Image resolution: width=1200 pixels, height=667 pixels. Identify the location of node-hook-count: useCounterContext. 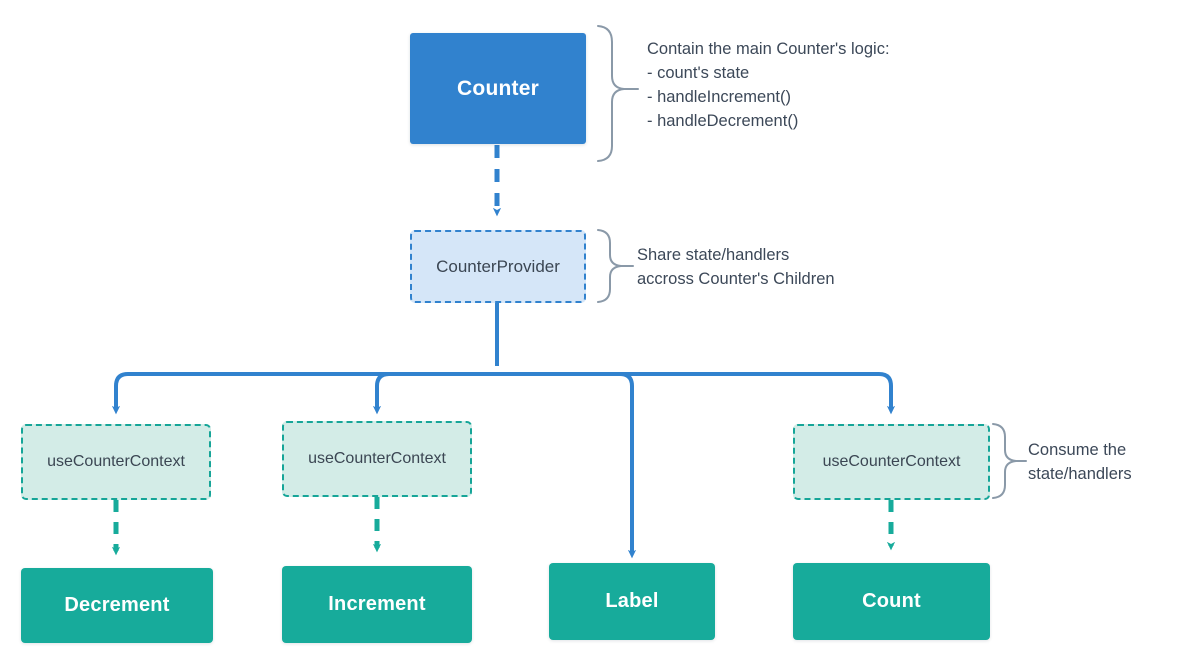
(891, 462).